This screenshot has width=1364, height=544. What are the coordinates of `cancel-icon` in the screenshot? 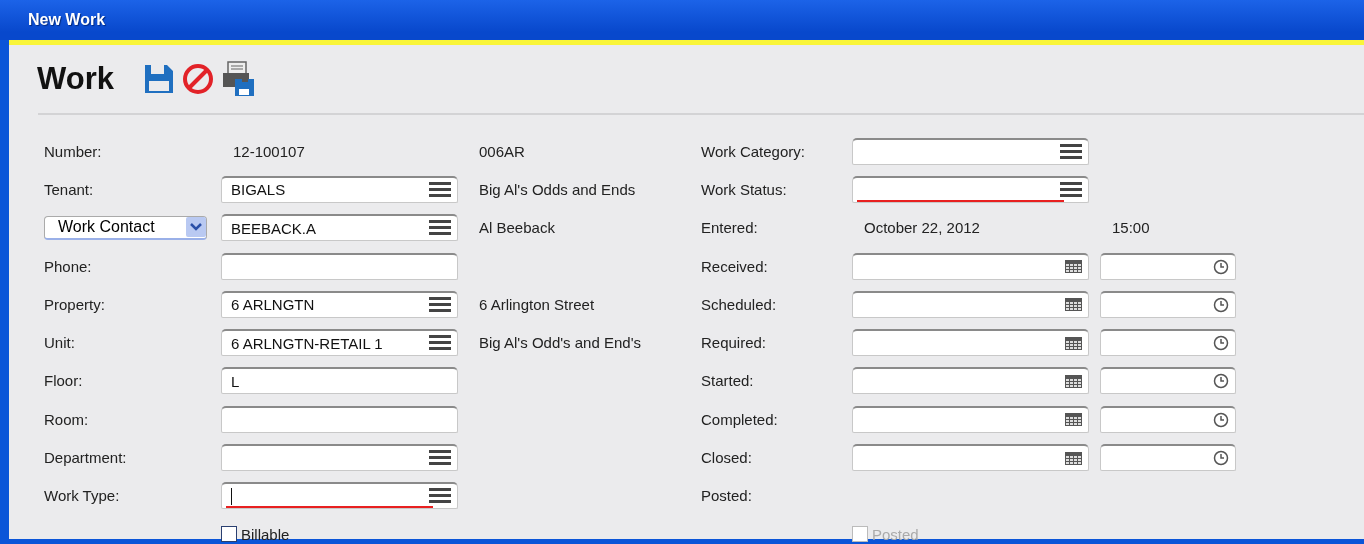 It's located at (197, 79).